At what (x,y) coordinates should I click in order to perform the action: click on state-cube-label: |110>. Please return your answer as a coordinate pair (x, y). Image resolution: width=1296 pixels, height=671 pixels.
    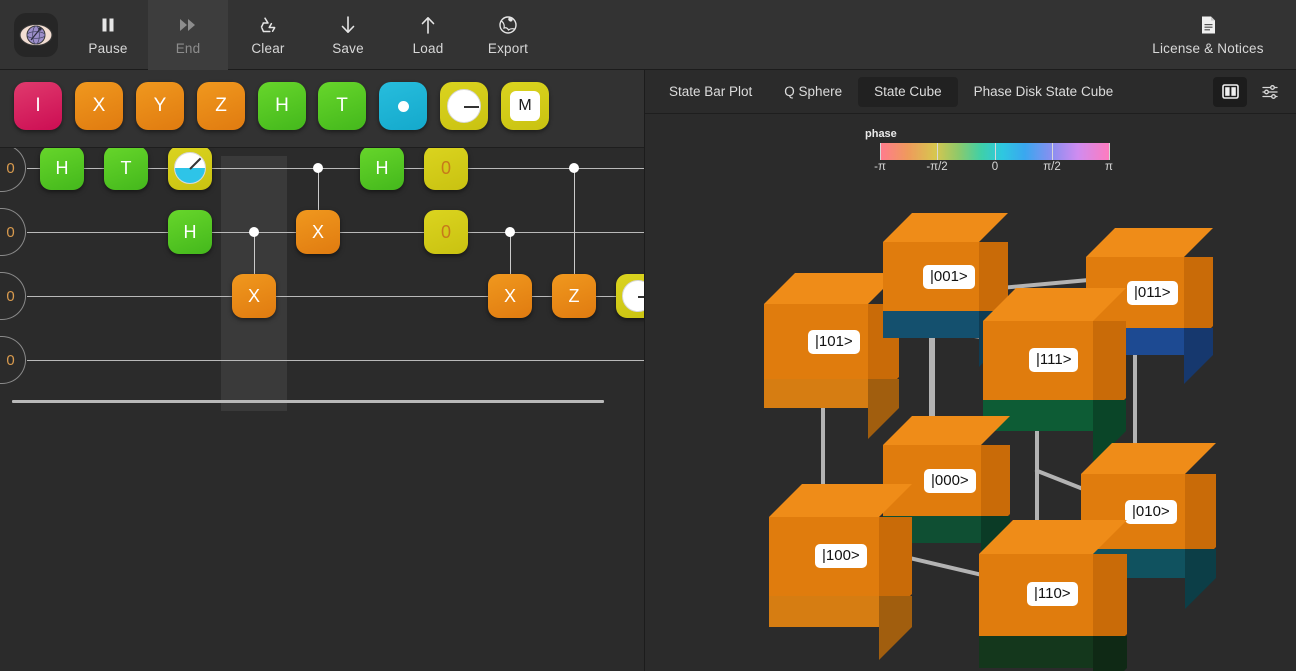
    Looking at the image, I should click on (1052, 594).